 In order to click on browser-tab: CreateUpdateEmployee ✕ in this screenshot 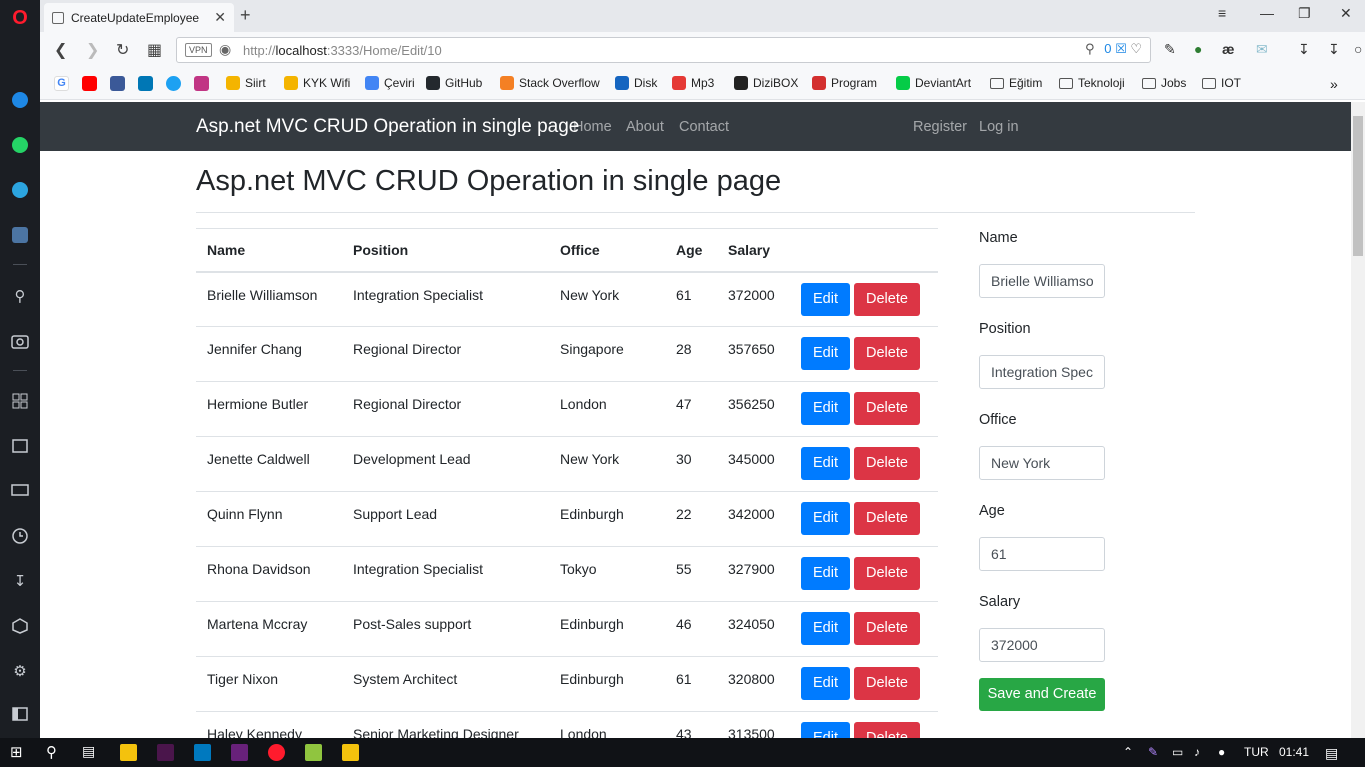, I will do `click(139, 17)`.